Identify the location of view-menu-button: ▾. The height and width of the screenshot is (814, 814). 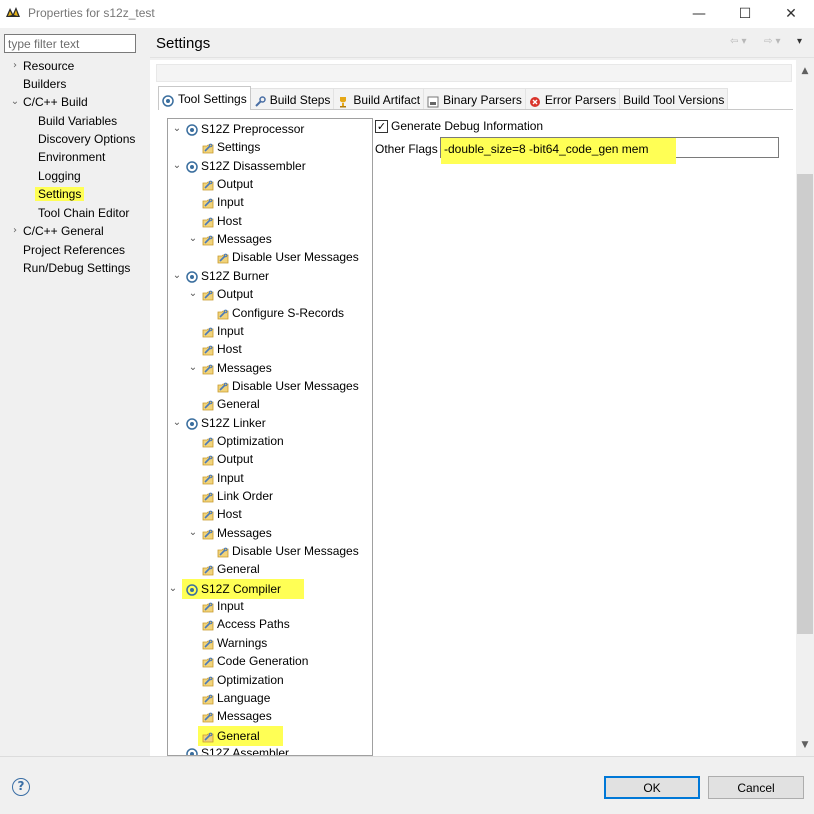
(799, 43).